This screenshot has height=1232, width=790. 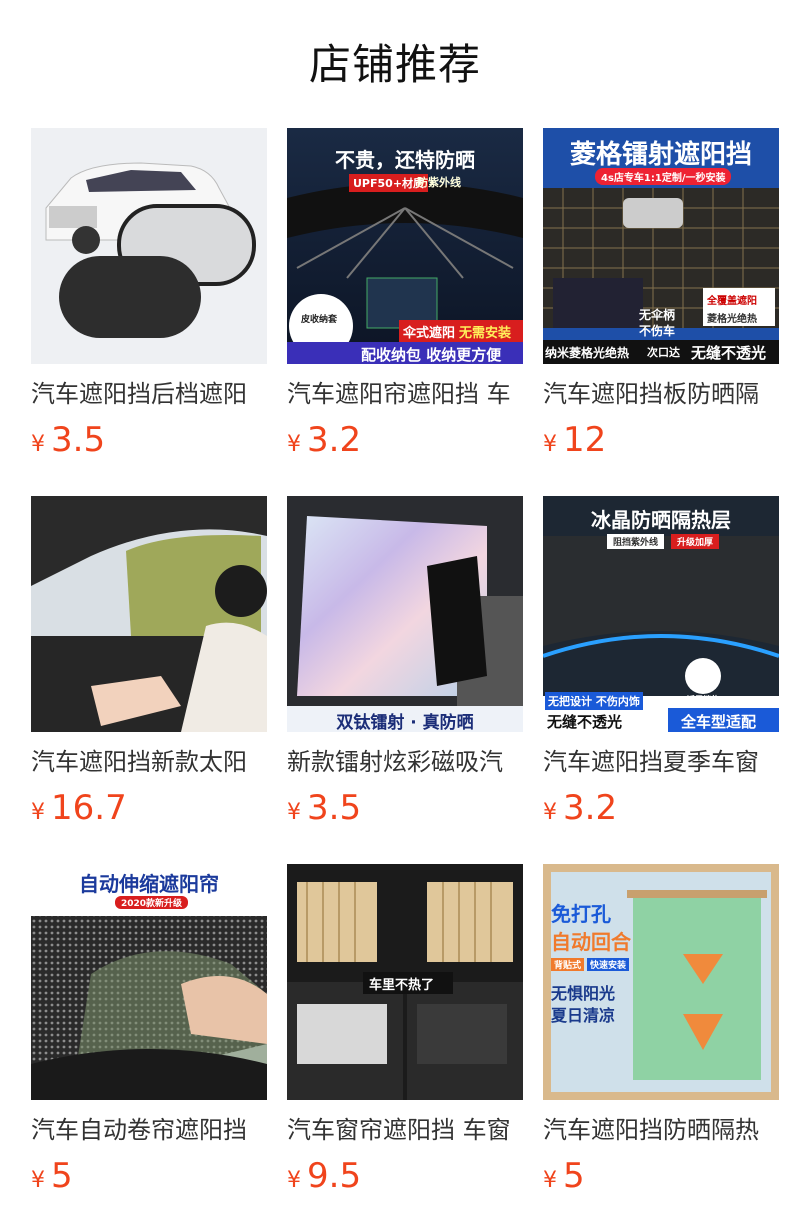 What do you see at coordinates (661, 520) in the screenshot?
I see `image-headline: 冰晶防晒隔热层` at bounding box center [661, 520].